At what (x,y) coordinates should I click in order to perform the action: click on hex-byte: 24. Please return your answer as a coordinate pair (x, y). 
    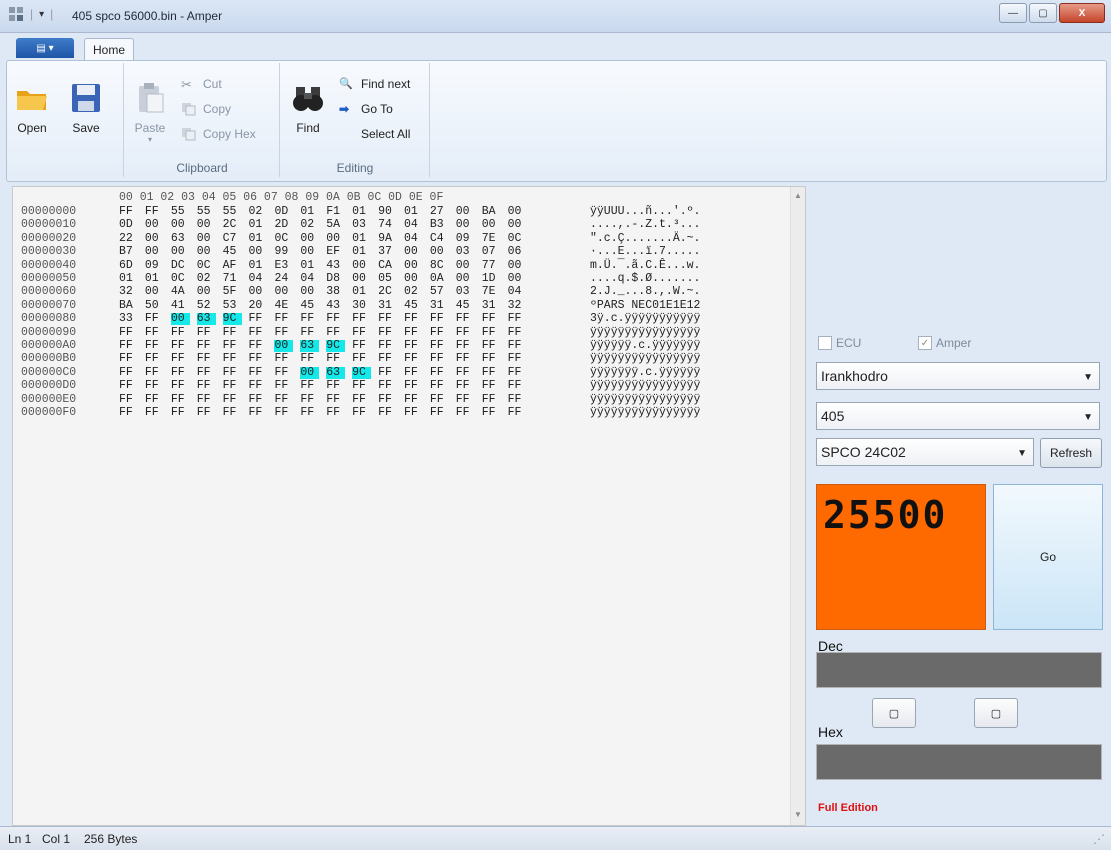
    Looking at the image, I should click on (283, 279).